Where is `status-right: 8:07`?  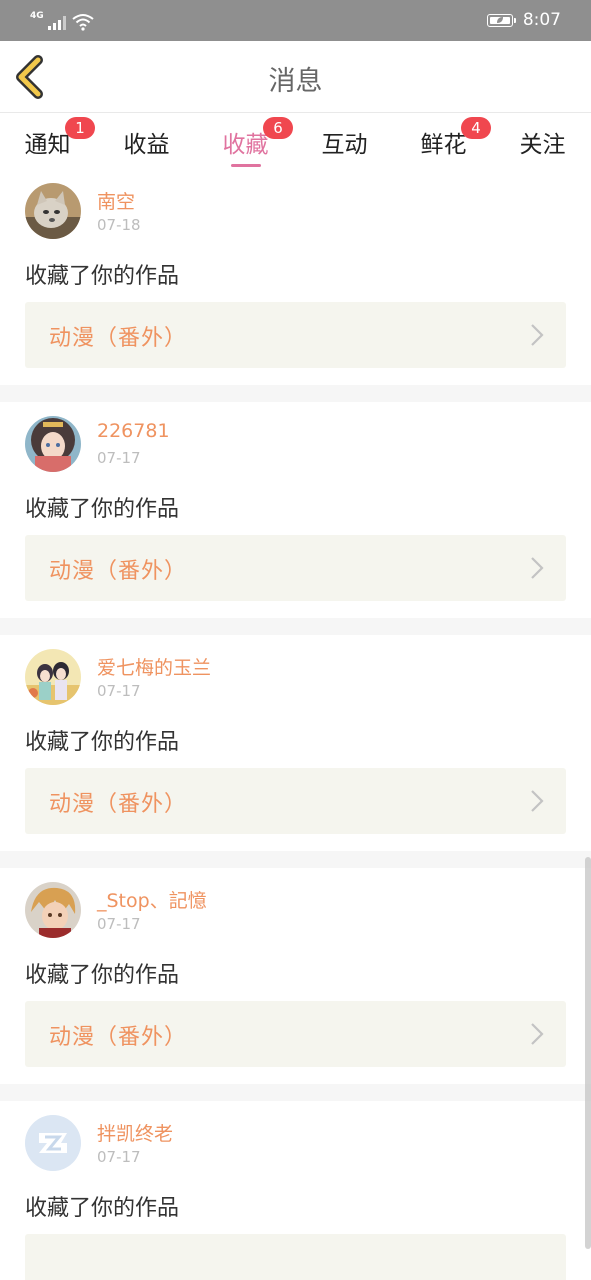 status-right: 8:07 is located at coordinates (523, 20).